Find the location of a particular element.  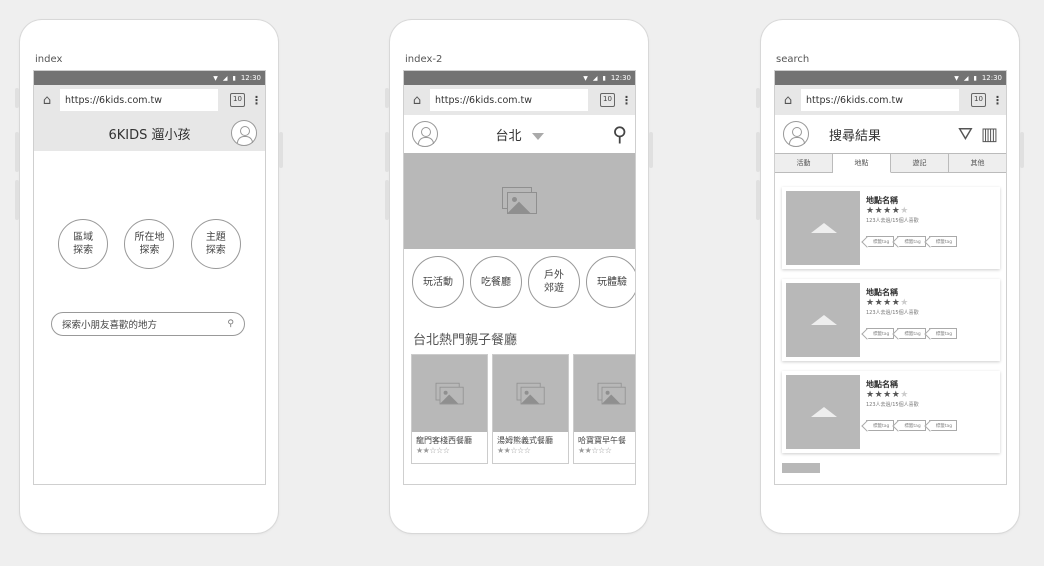

tab-others: 其他 is located at coordinates (977, 163).